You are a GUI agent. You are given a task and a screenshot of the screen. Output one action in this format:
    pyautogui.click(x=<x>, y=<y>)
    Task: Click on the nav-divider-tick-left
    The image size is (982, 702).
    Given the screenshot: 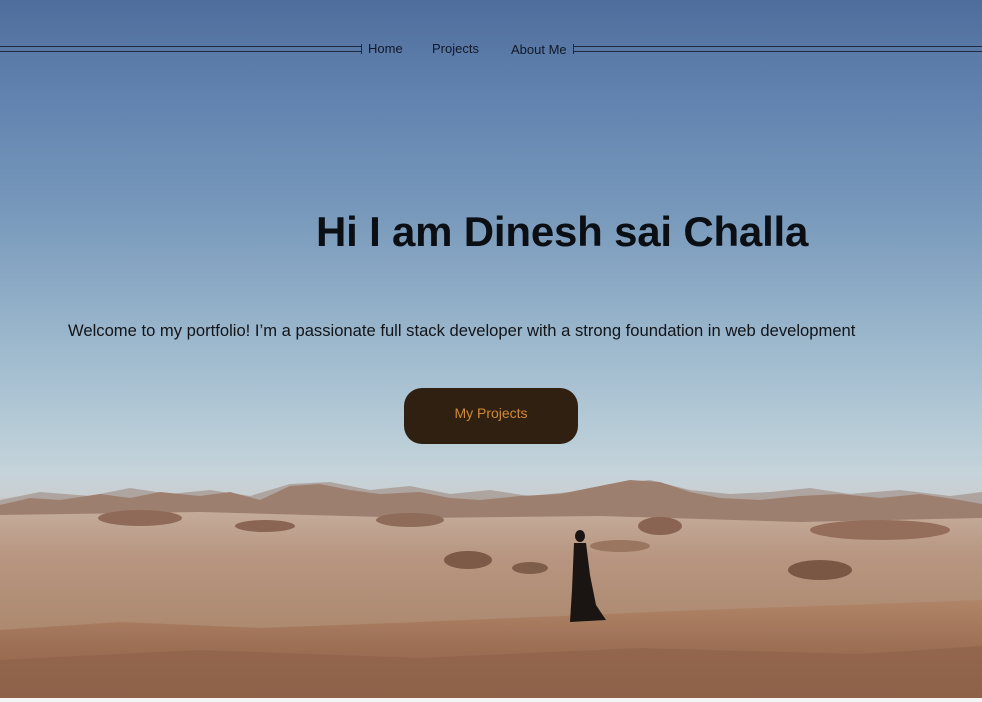 What is the action you would take?
    pyautogui.click(x=361, y=49)
    